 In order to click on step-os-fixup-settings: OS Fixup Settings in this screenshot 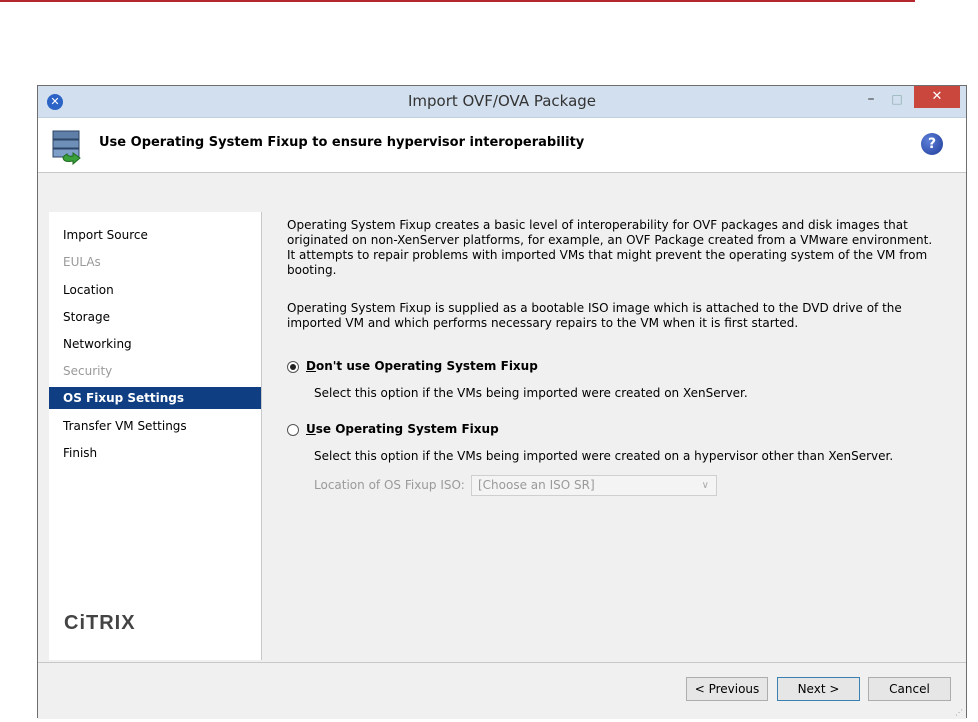, I will do `click(155, 398)`.